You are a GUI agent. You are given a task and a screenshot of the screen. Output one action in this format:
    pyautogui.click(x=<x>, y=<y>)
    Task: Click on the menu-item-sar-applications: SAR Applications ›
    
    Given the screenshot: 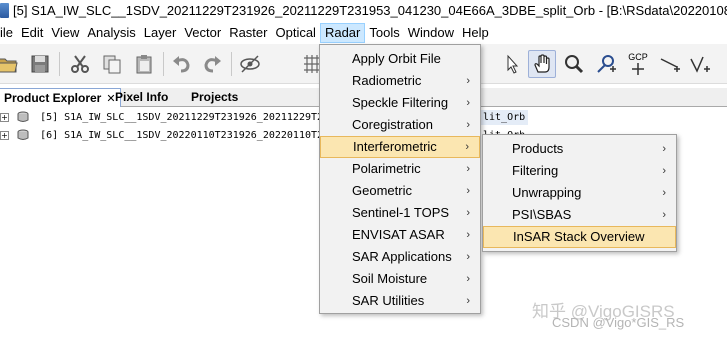 What is the action you would take?
    pyautogui.click(x=400, y=257)
    